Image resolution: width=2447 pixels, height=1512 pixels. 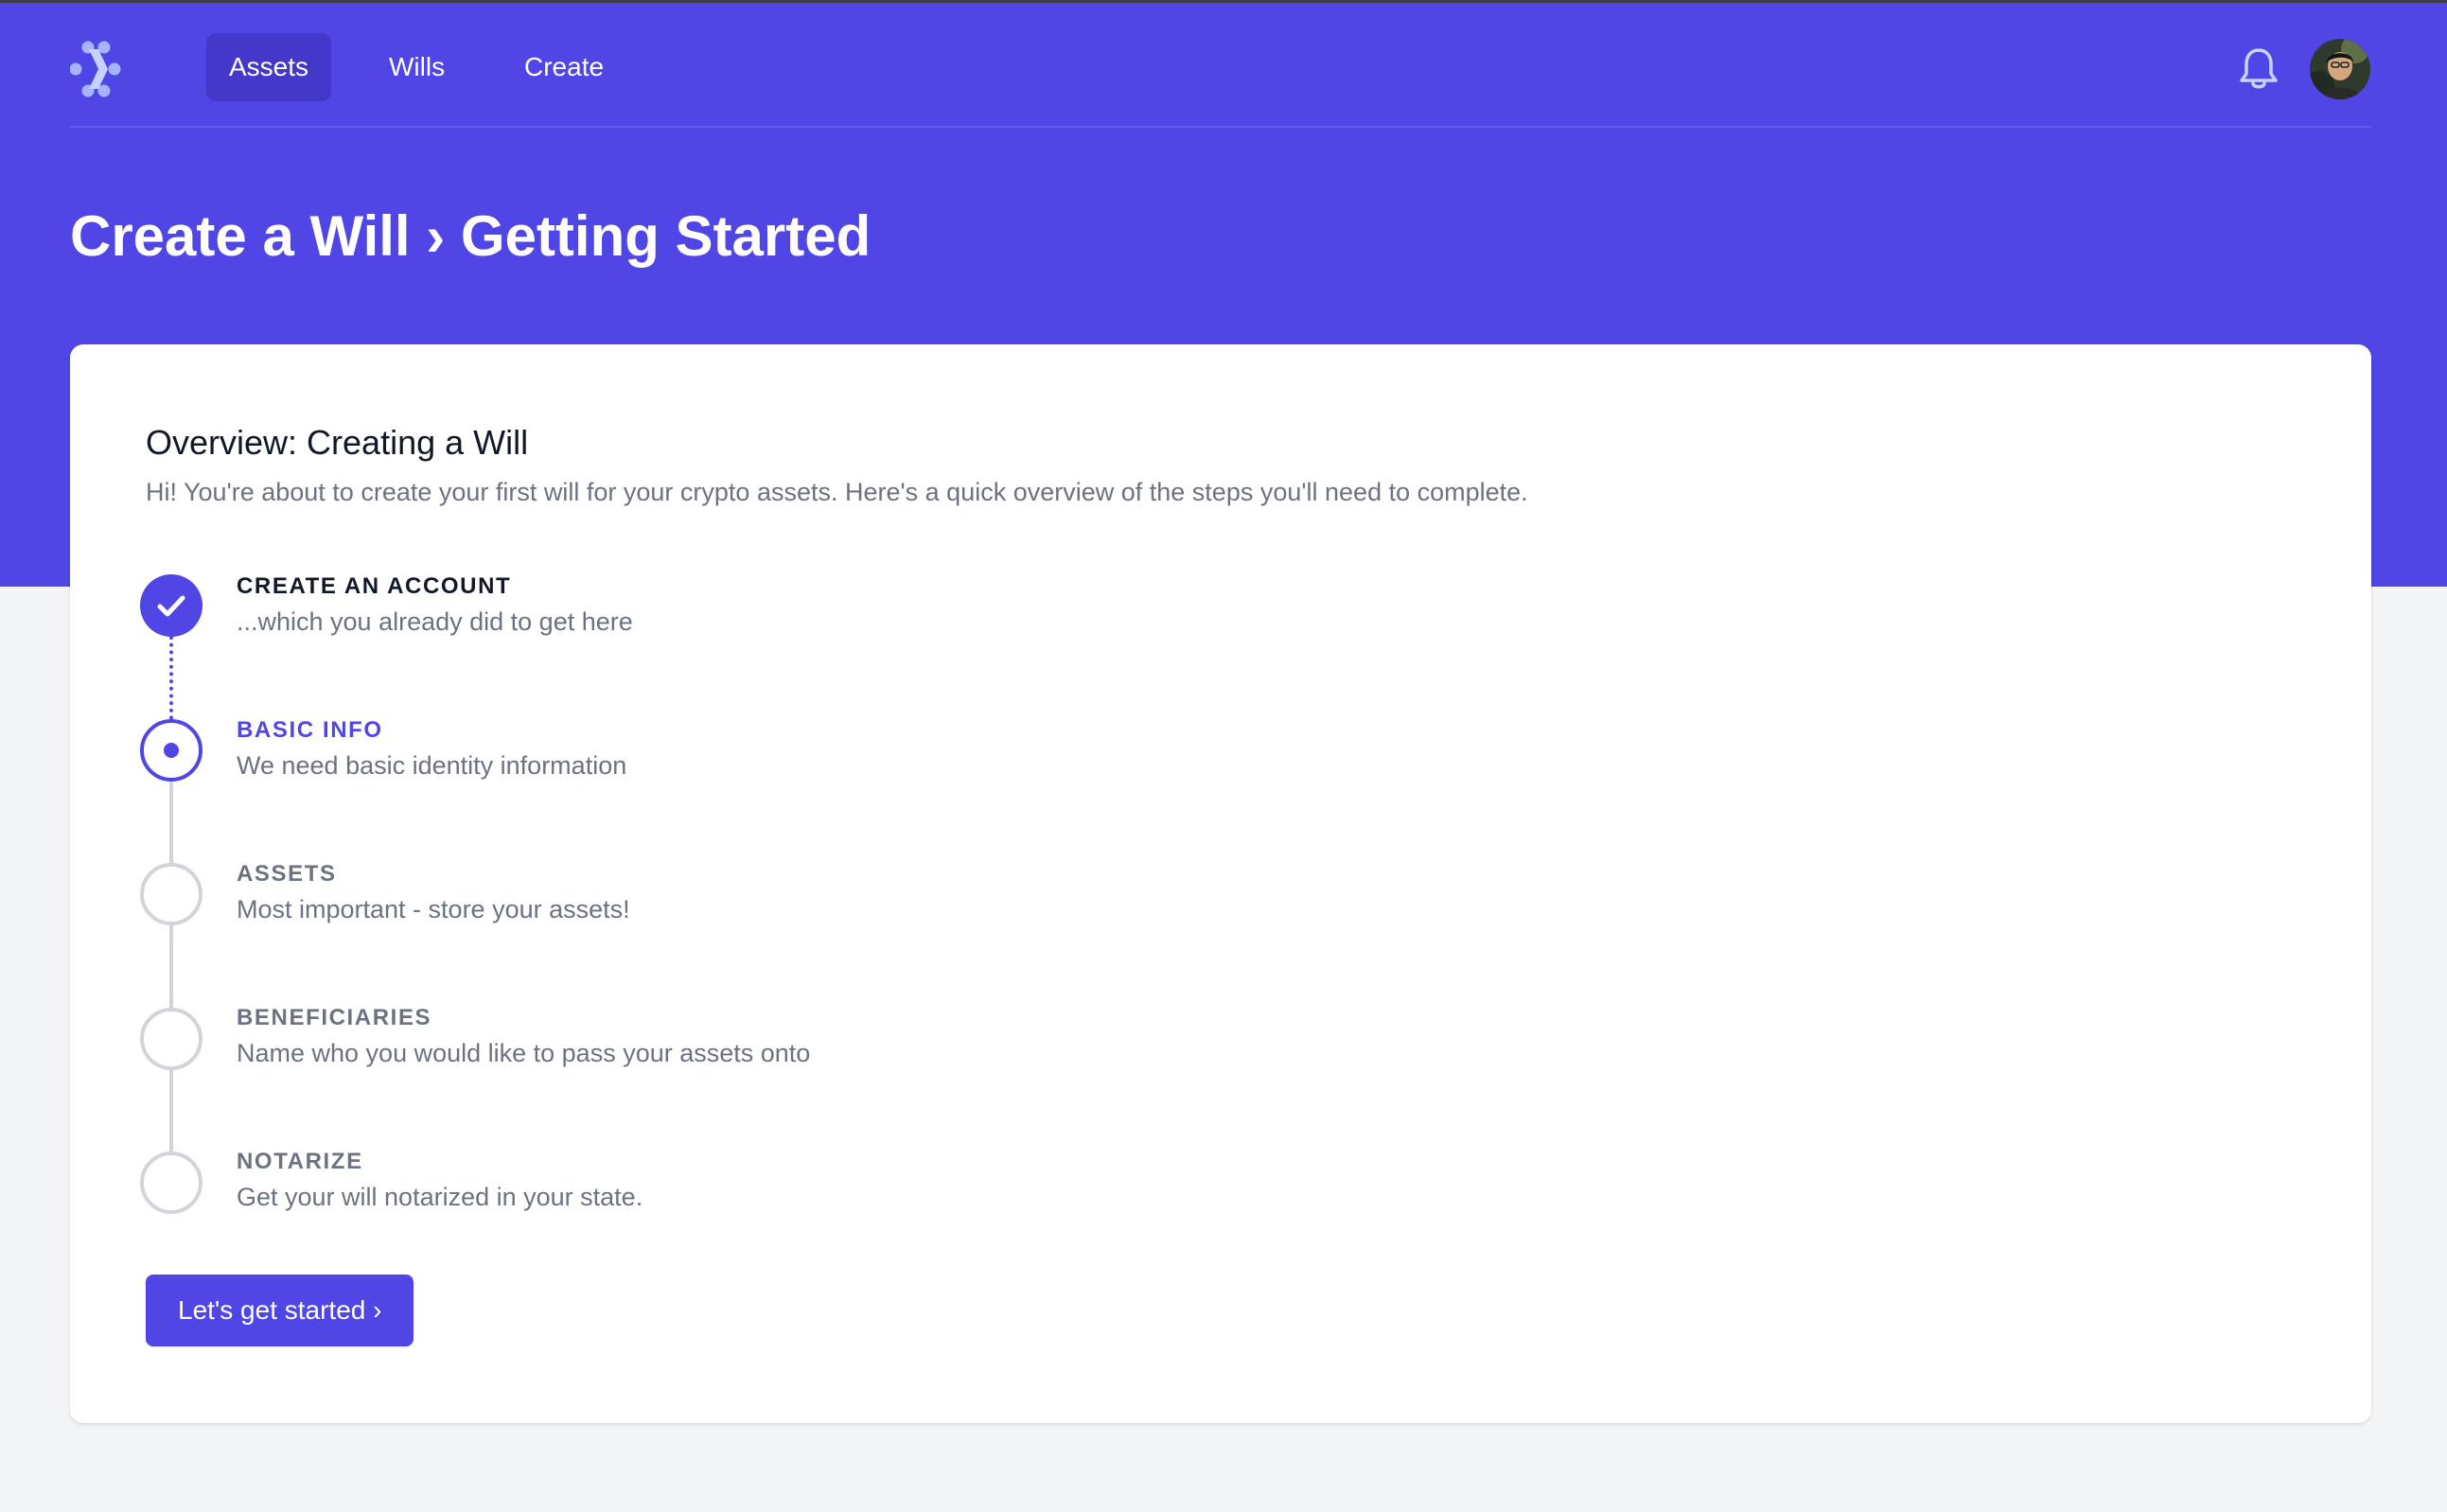 I want to click on current-step-dot, so click(x=171, y=751).